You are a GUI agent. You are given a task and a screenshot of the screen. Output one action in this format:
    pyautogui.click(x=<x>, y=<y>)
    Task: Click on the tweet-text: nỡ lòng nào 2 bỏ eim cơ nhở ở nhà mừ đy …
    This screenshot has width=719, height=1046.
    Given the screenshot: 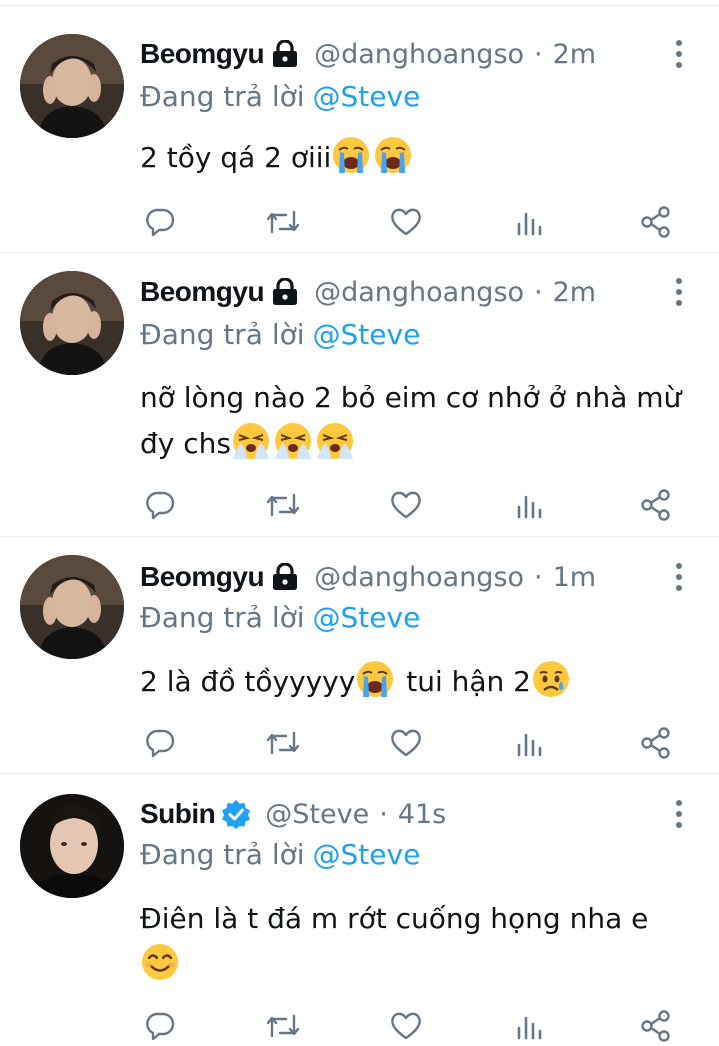 What is the action you would take?
    pyautogui.click(x=414, y=421)
    